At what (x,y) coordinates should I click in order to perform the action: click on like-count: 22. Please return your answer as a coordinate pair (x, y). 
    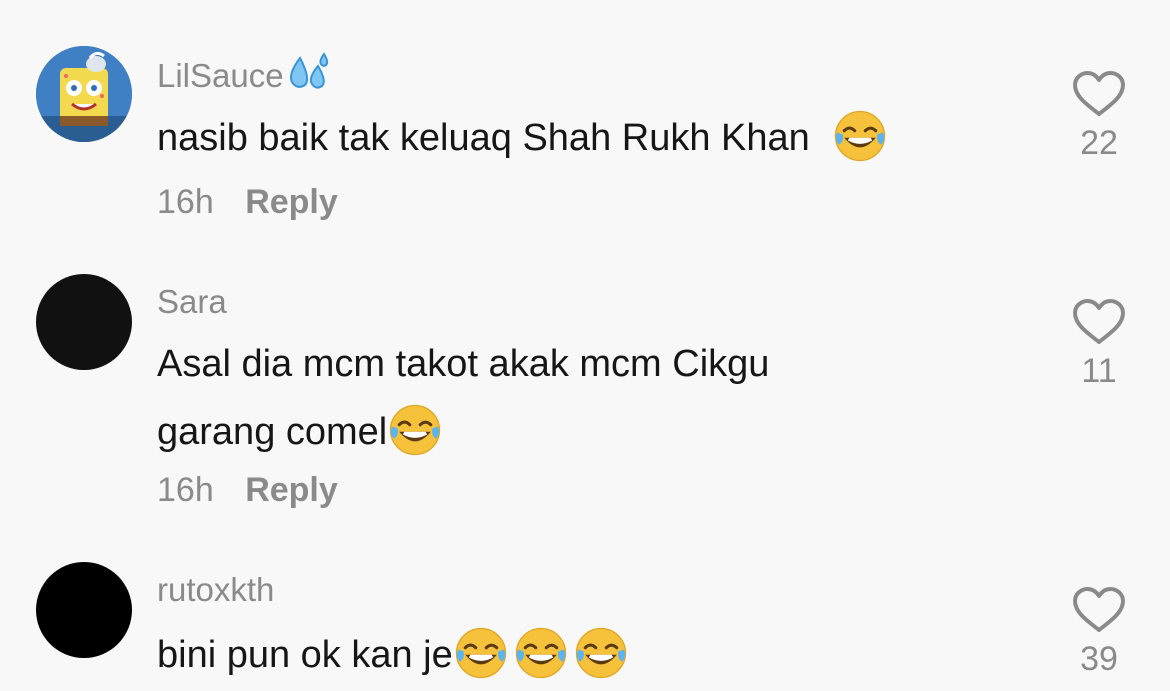
    Looking at the image, I should click on (1099, 143).